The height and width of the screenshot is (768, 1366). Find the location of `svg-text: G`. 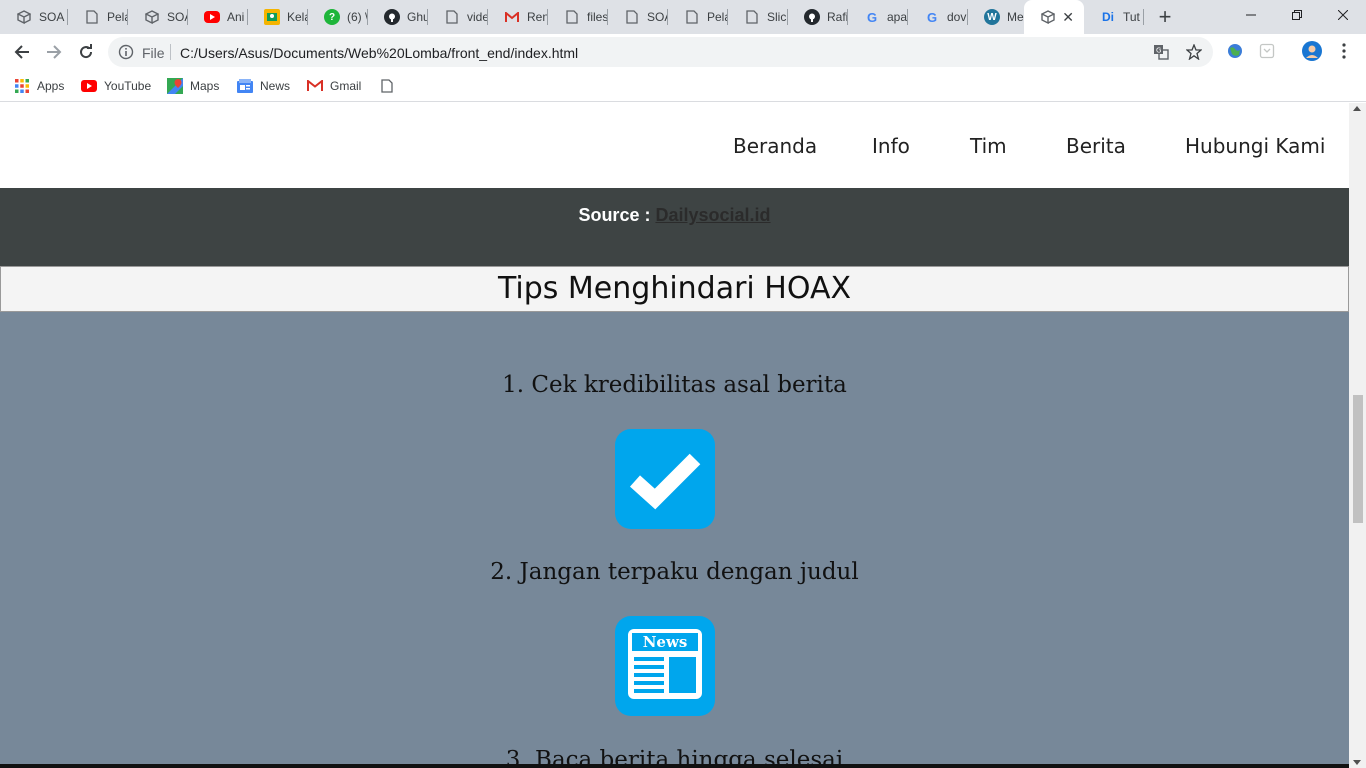

svg-text: G is located at coordinates (1158, 51).